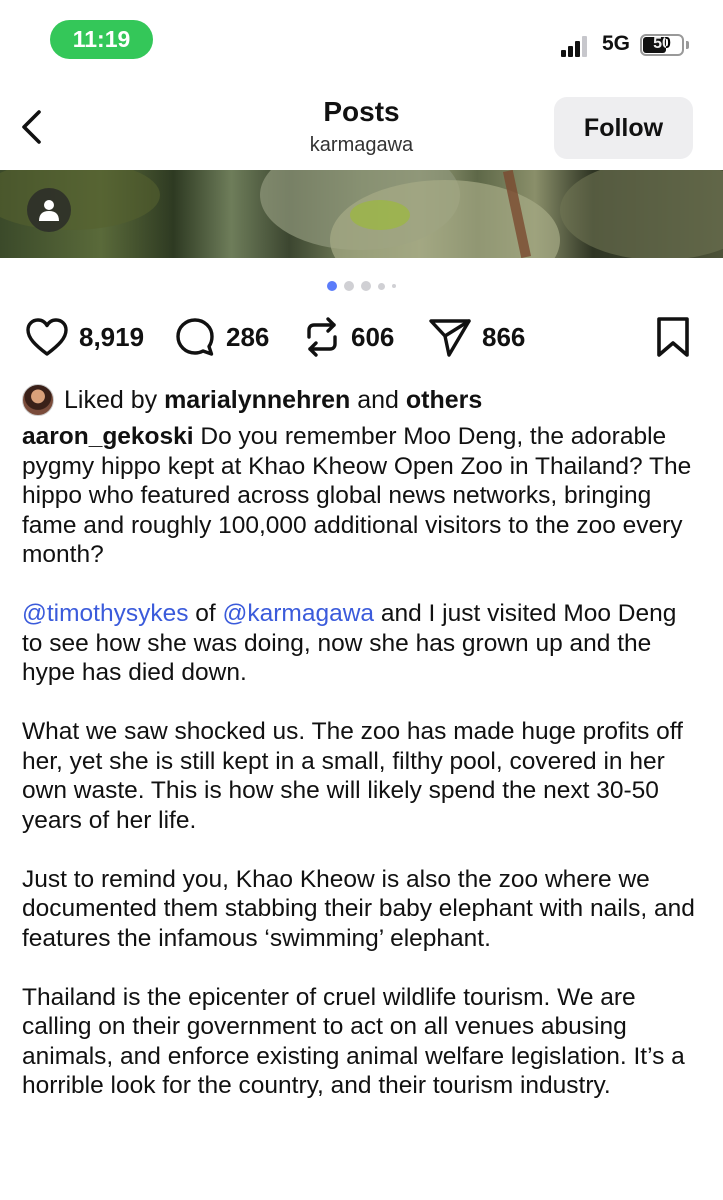 The image size is (723, 1200). Describe the element at coordinates (361, 214) in the screenshot. I see `post-image` at that location.